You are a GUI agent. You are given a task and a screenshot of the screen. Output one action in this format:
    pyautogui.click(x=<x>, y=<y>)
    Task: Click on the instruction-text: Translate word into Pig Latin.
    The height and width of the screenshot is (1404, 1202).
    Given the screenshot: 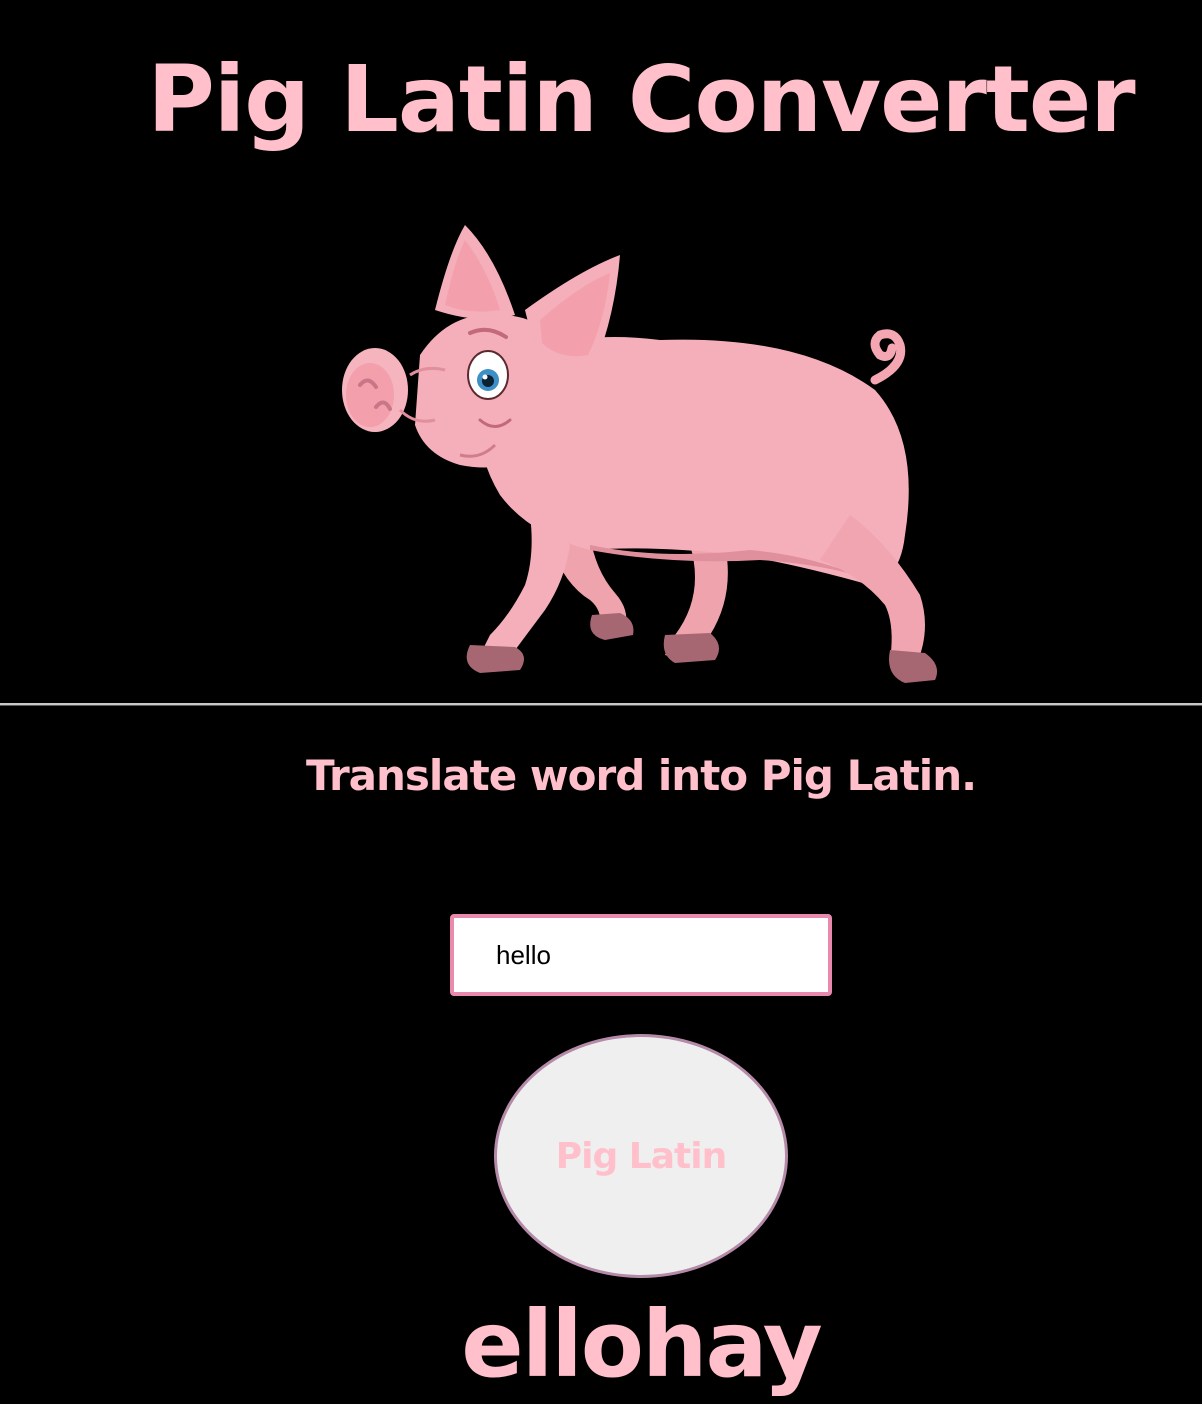 What is the action you would take?
    pyautogui.click(x=641, y=775)
    